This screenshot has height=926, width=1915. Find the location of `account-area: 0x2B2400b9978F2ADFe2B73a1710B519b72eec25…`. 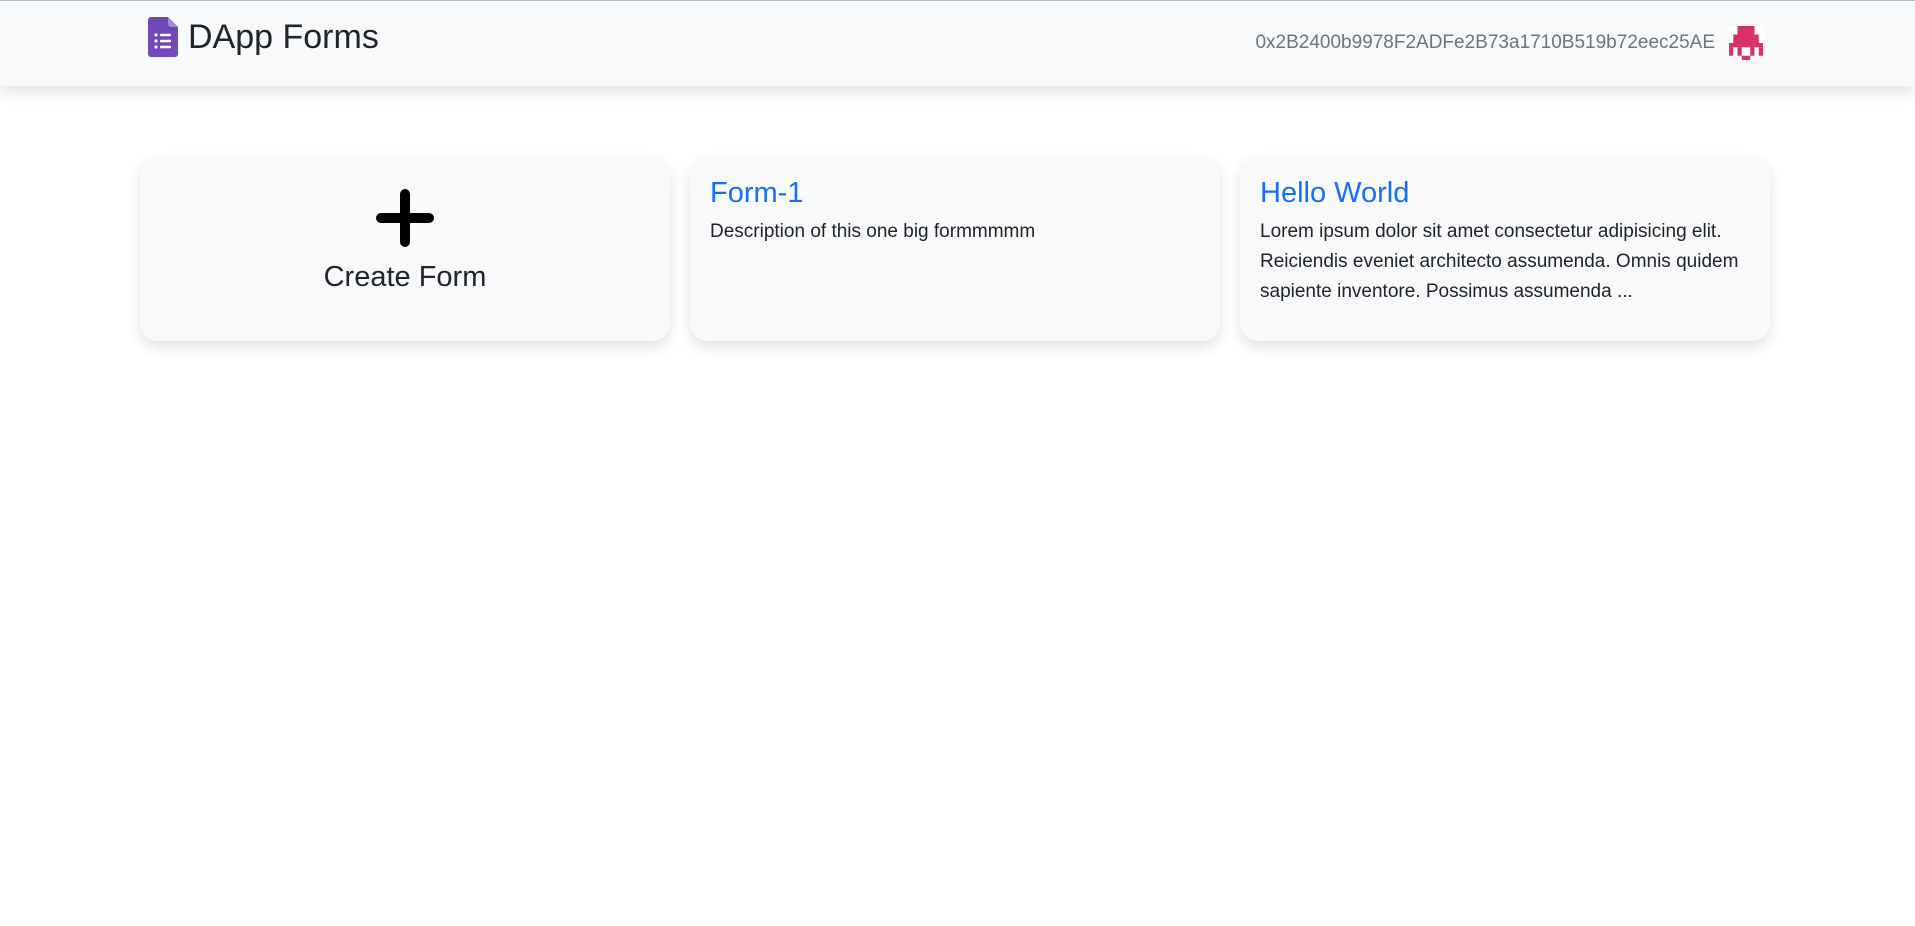

account-area: 0x2B2400b9978F2ADFe2B73a1710B519b72eec25… is located at coordinates (1509, 43).